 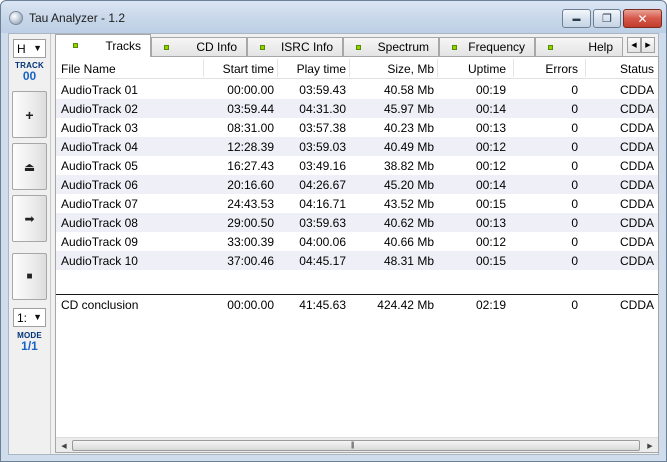 I want to click on scroll-left-button: ◀, so click(x=64, y=445).